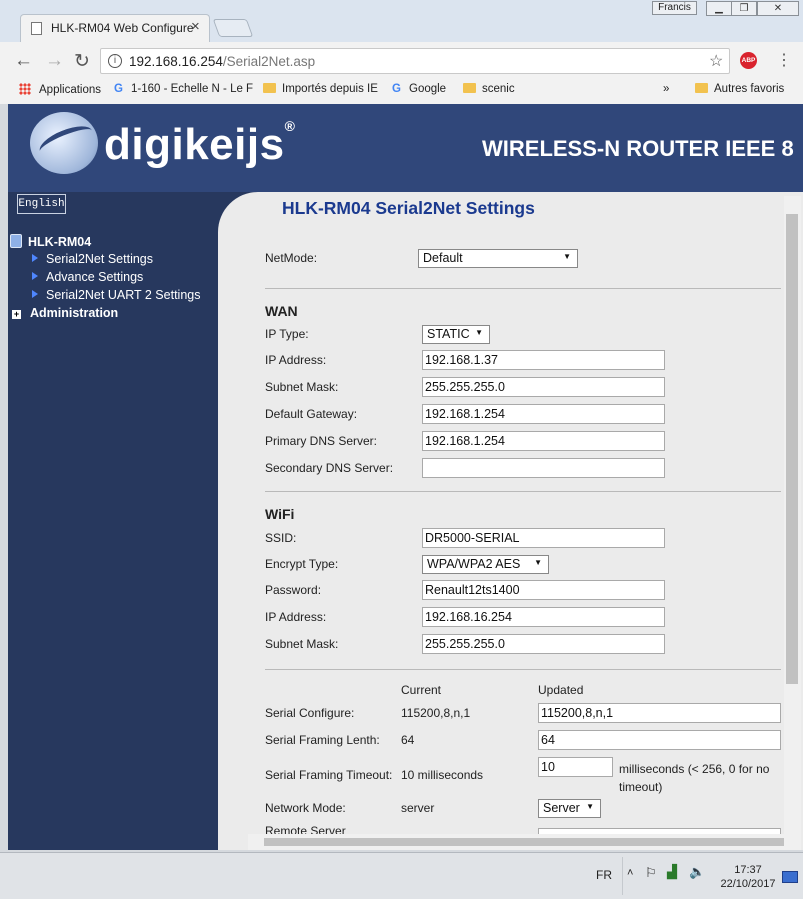  I want to click on wifi-ip-label: IP Address:, so click(296, 617).